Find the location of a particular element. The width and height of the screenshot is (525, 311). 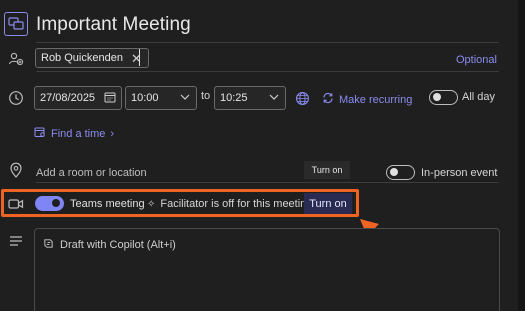

start-date-field: 27/08/2025 is located at coordinates (78, 98).